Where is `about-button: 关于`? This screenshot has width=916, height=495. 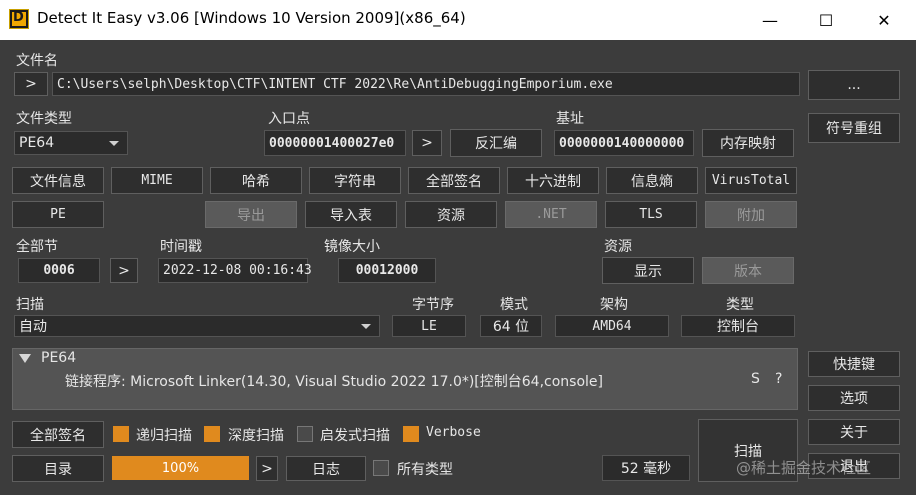
about-button: 关于 is located at coordinates (854, 432).